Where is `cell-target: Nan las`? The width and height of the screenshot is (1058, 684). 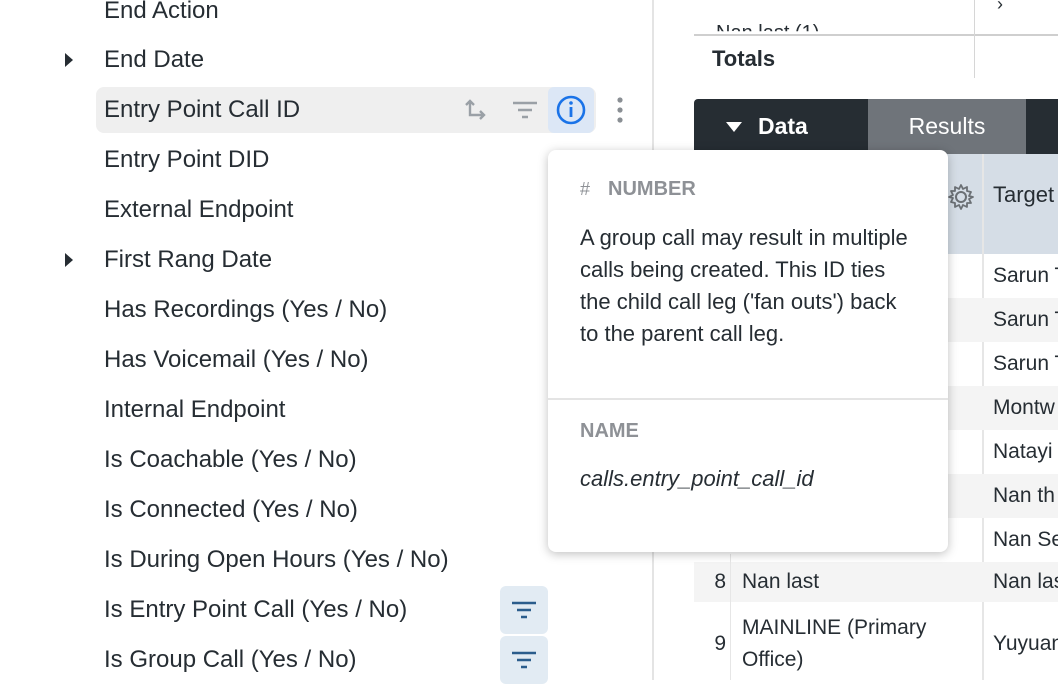 cell-target: Nan las is located at coordinates (1025, 581).